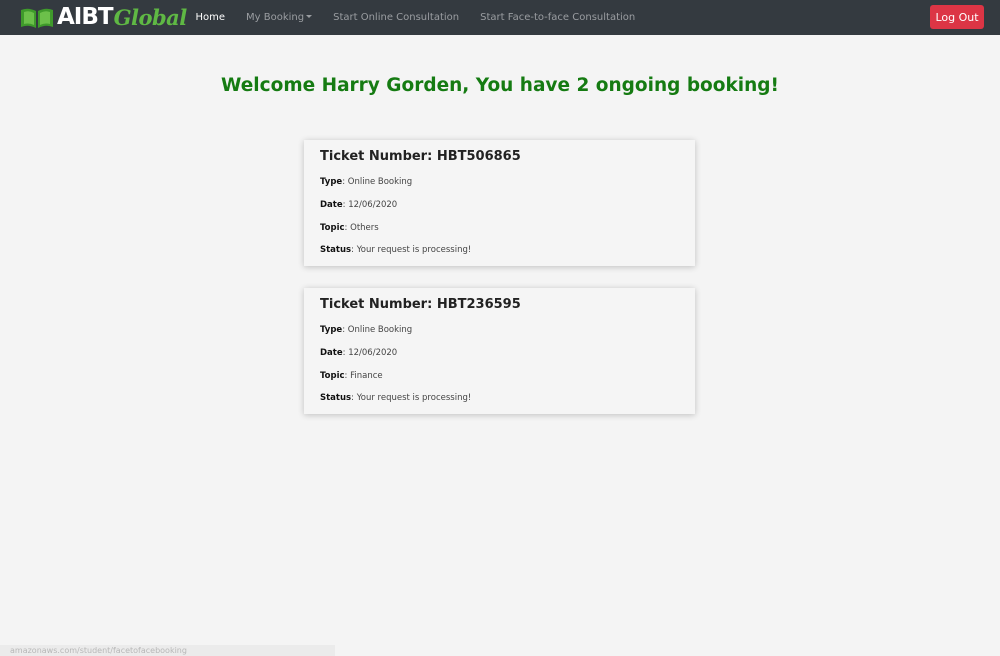 This screenshot has width=1000, height=656. I want to click on nav-link-my-booking: My Booking, so click(279, 17).